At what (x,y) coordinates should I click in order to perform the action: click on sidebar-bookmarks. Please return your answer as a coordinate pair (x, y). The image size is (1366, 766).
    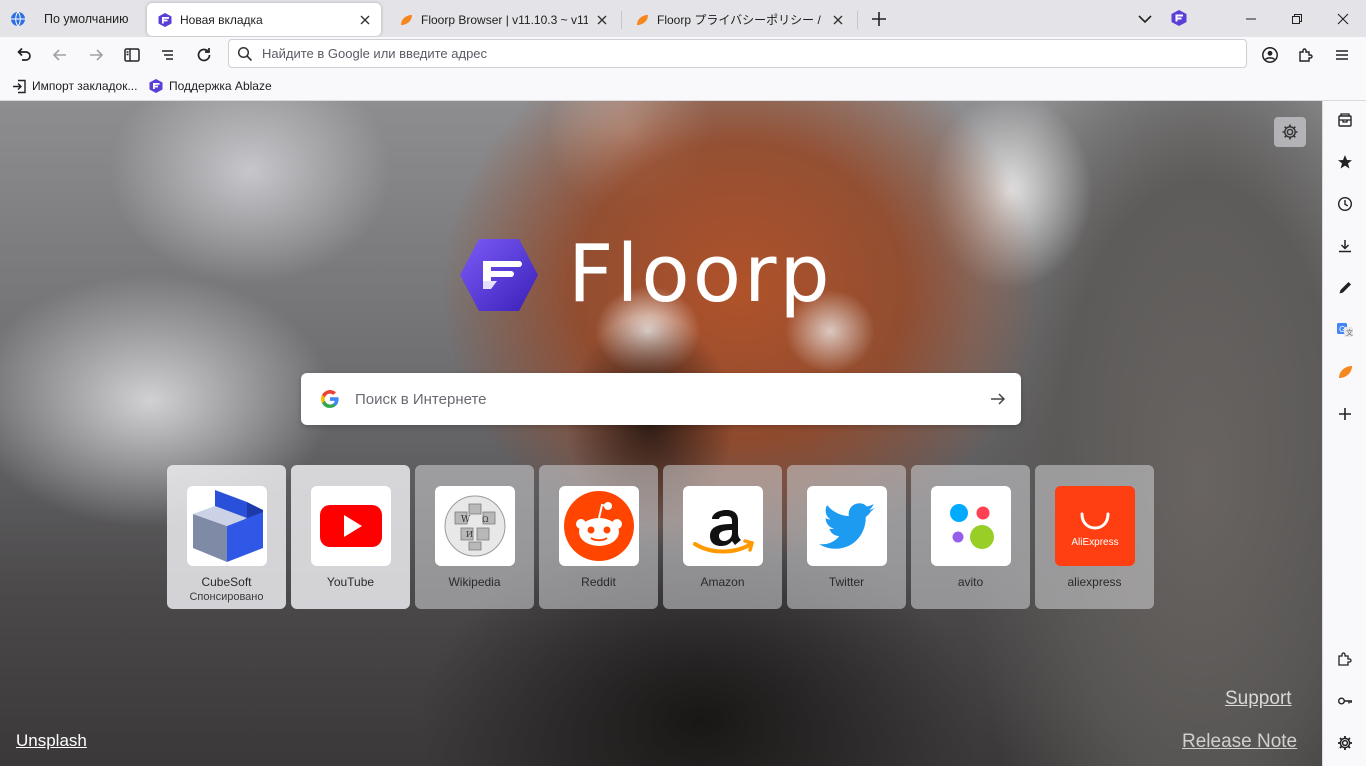
    Looking at the image, I should click on (1345, 162).